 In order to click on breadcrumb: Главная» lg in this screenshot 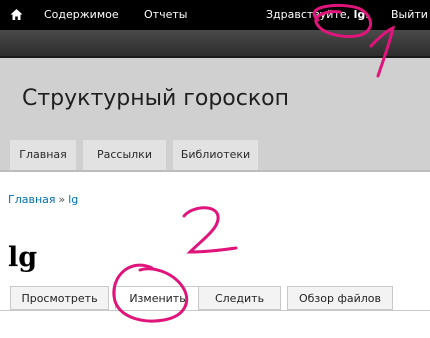, I will do `click(43, 199)`.